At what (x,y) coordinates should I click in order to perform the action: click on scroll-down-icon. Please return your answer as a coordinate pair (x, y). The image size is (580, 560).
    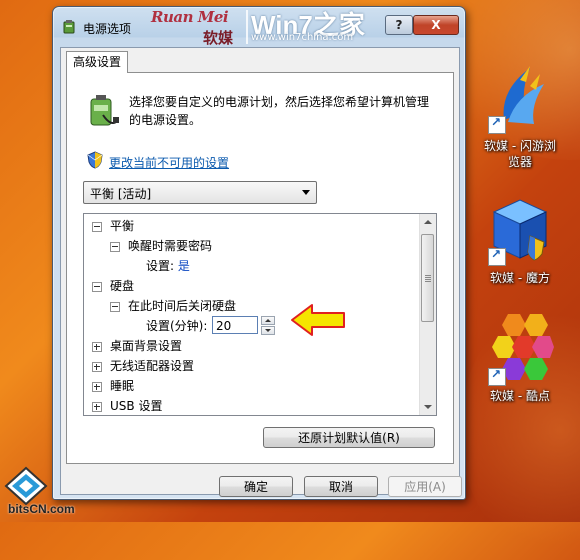
    Looking at the image, I should click on (428, 407).